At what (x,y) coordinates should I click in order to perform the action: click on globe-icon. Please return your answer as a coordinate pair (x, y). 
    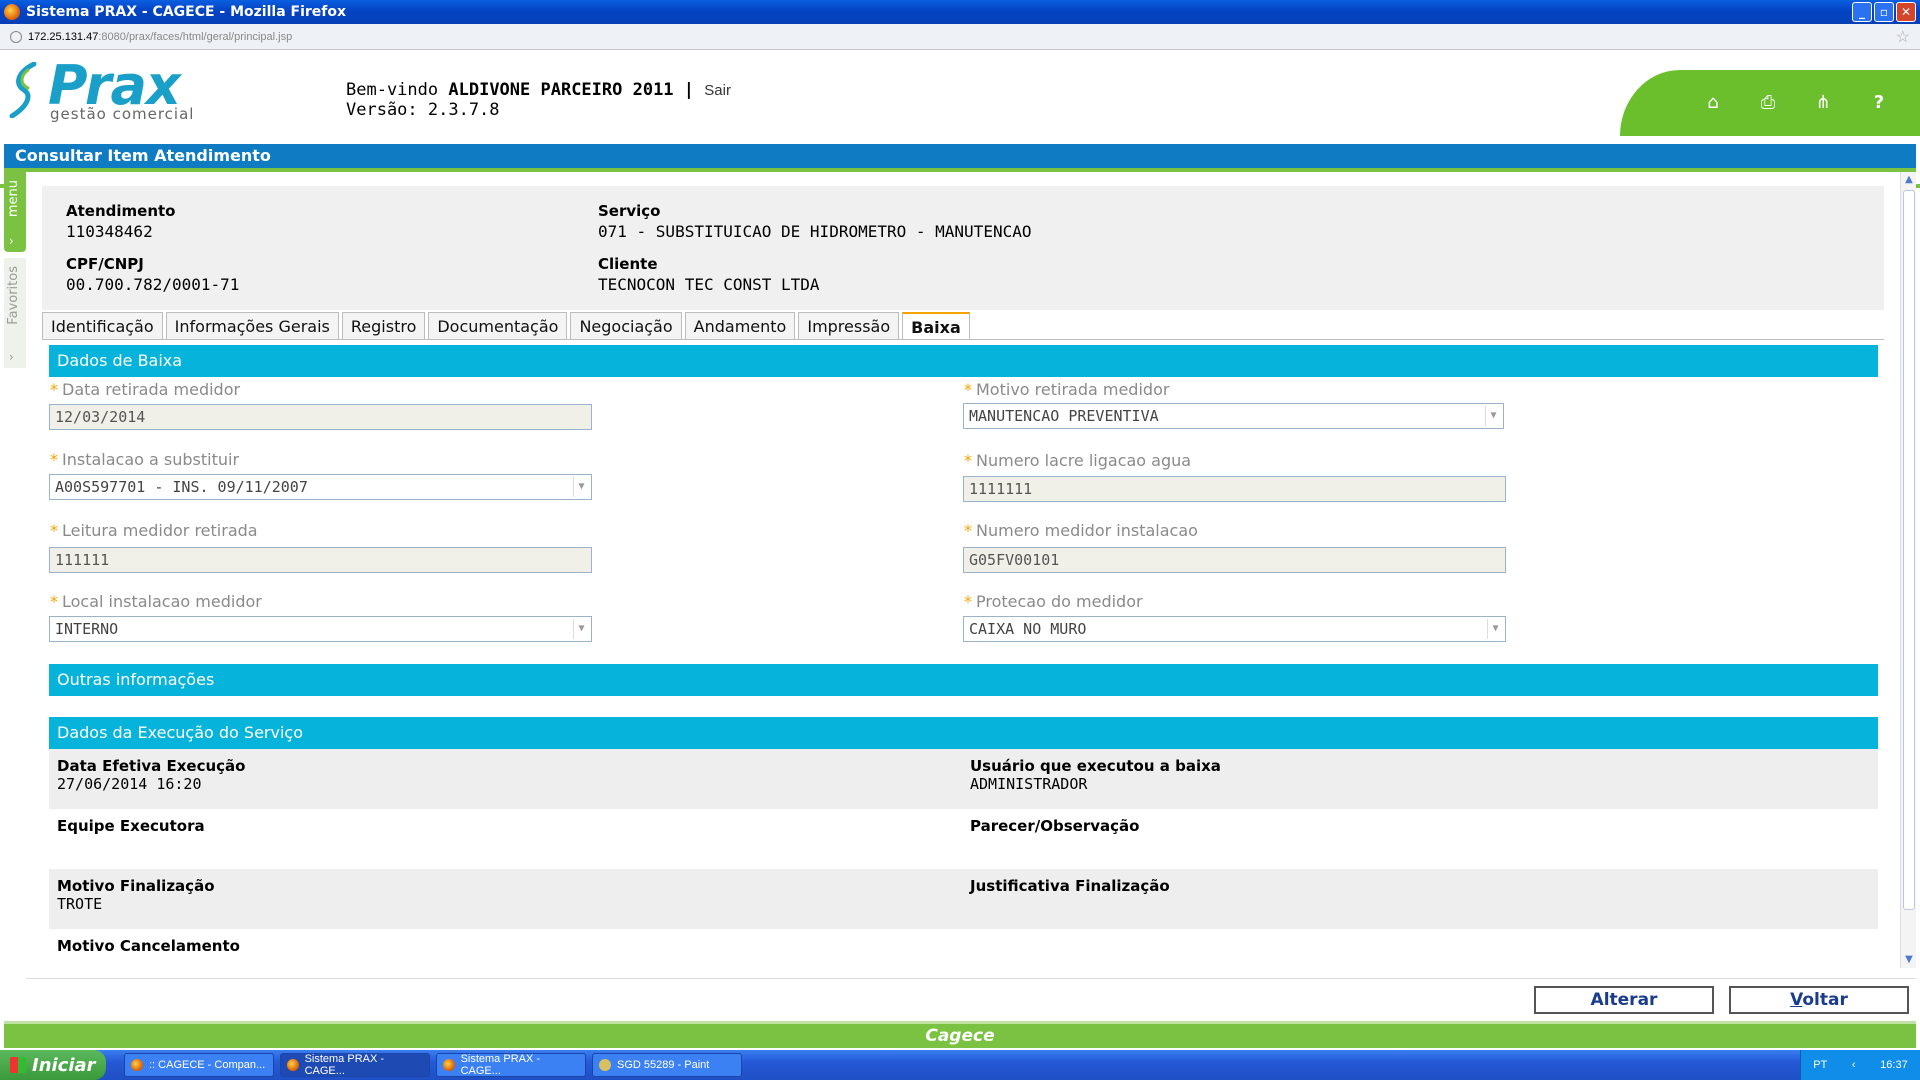
    Looking at the image, I should click on (16, 36).